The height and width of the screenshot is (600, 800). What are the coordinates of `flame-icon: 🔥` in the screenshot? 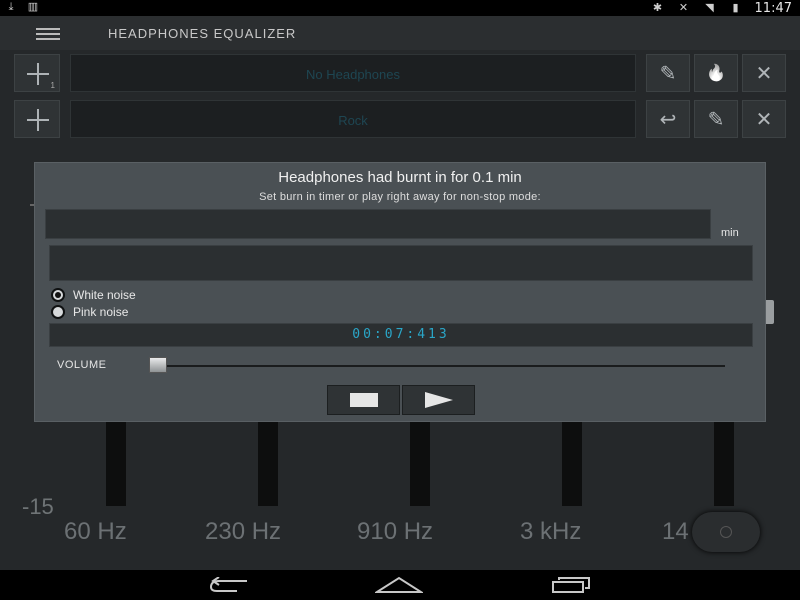 It's located at (716, 73).